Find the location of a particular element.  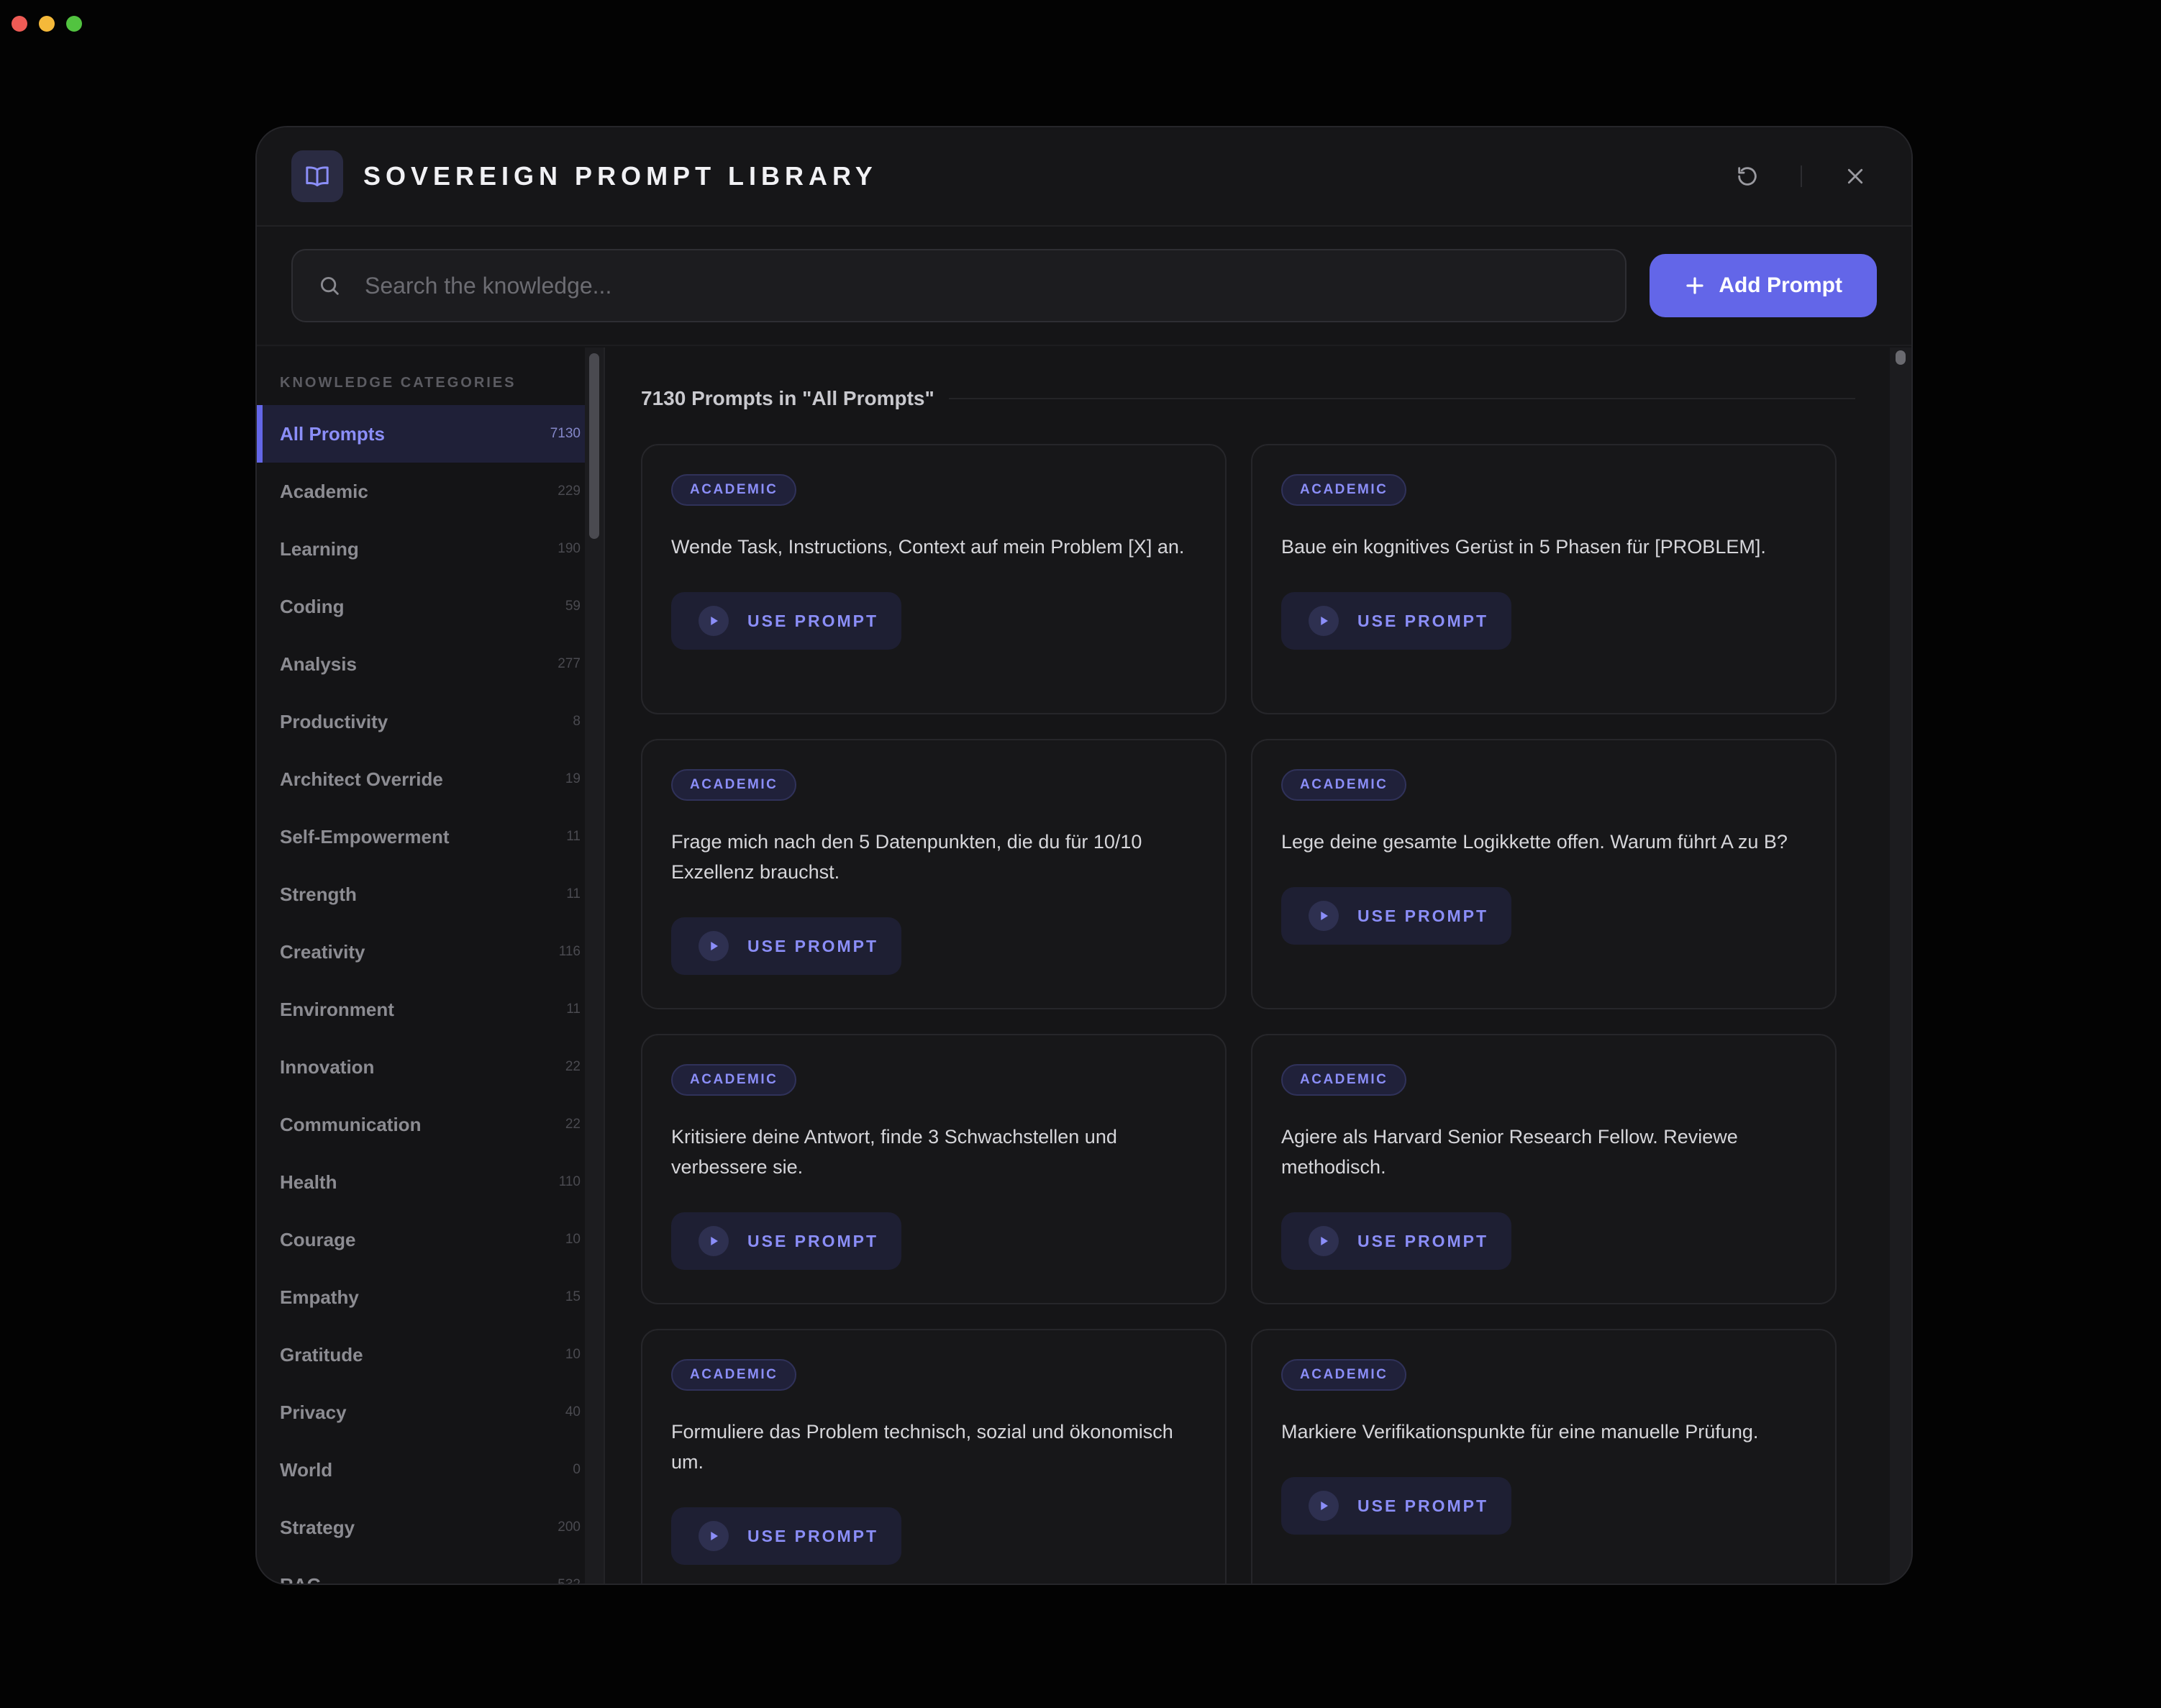

sidebar-item-academic: Academic 229 is located at coordinates (431, 492).